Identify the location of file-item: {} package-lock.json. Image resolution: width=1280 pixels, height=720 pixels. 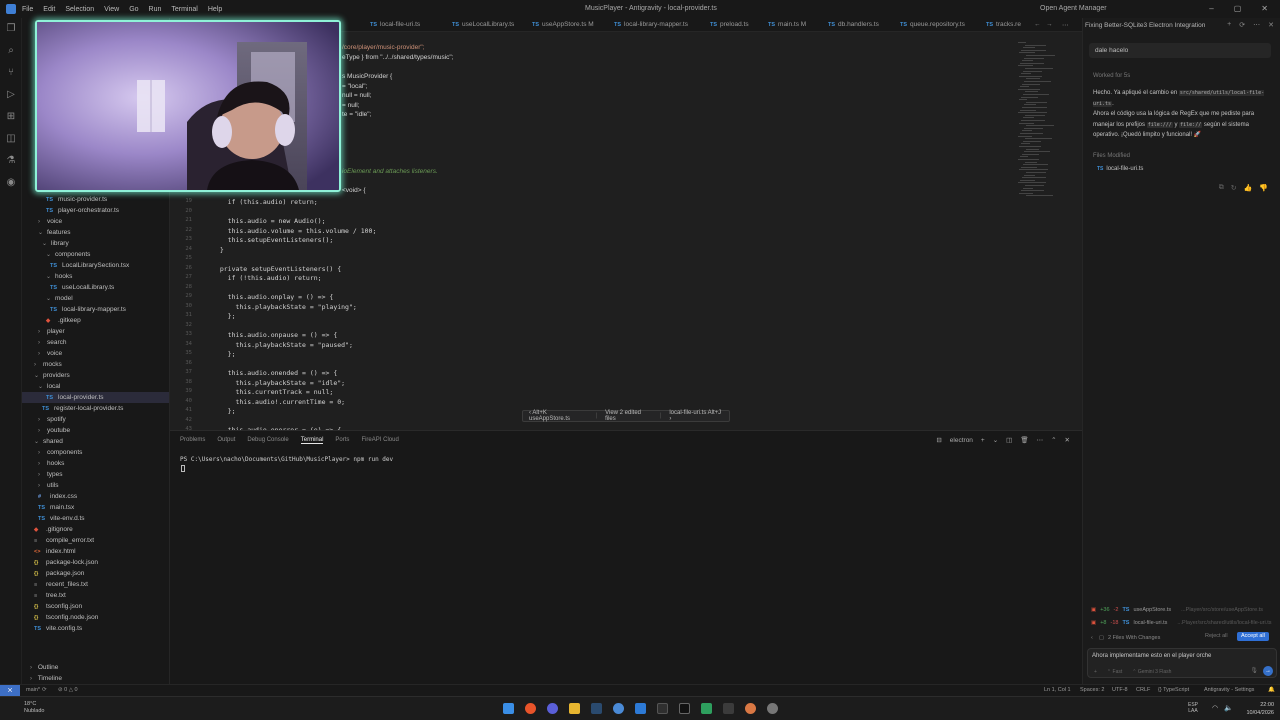
(95, 562).